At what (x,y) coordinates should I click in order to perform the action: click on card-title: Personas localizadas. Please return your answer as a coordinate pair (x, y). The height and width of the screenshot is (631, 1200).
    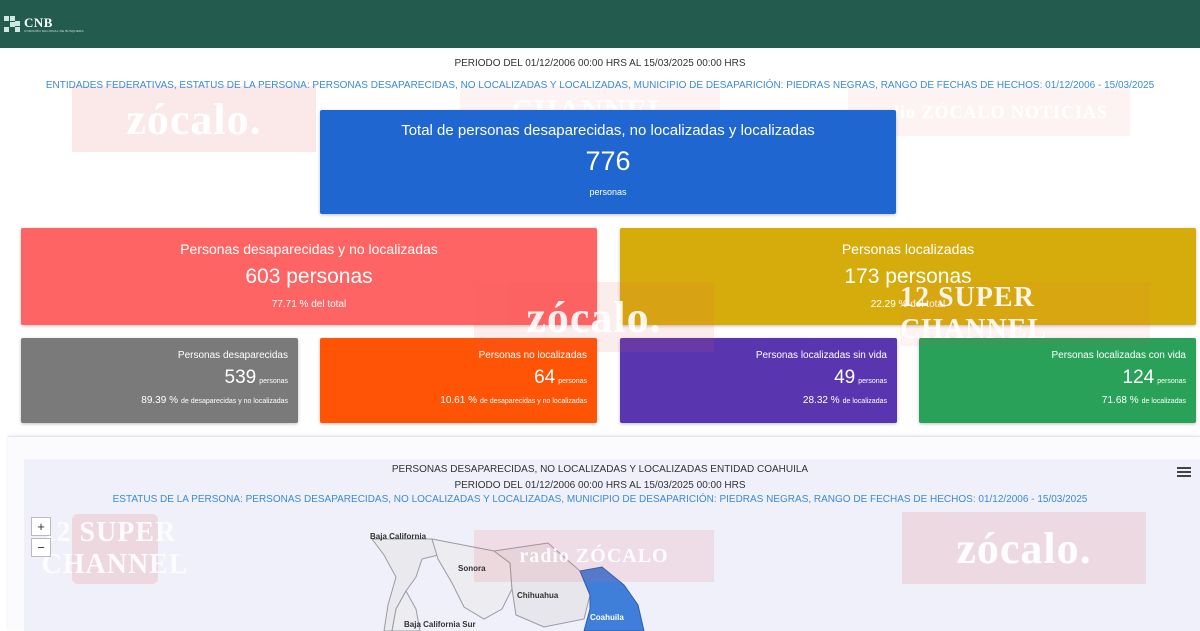
    Looking at the image, I should click on (908, 249).